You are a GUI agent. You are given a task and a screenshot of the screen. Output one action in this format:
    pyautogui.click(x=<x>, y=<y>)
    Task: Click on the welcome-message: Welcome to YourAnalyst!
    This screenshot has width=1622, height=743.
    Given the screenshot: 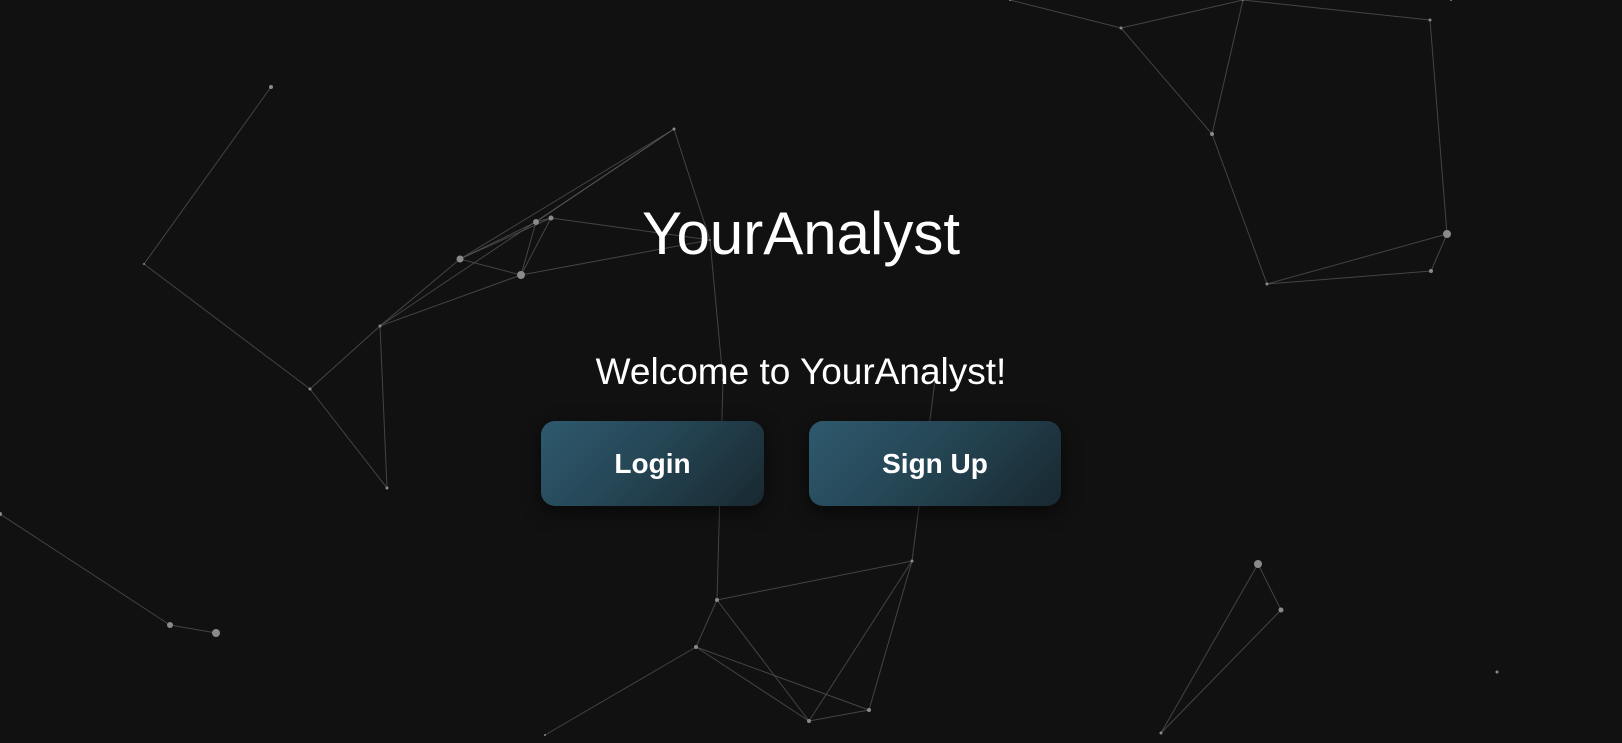 What is the action you would take?
    pyautogui.click(x=801, y=371)
    